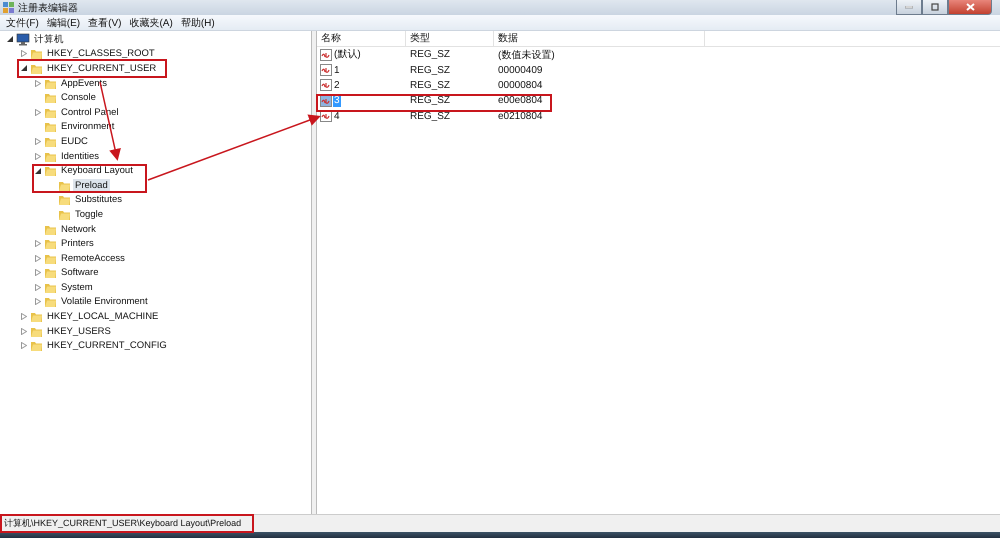  I want to click on tree-item: EUDC, so click(74, 141).